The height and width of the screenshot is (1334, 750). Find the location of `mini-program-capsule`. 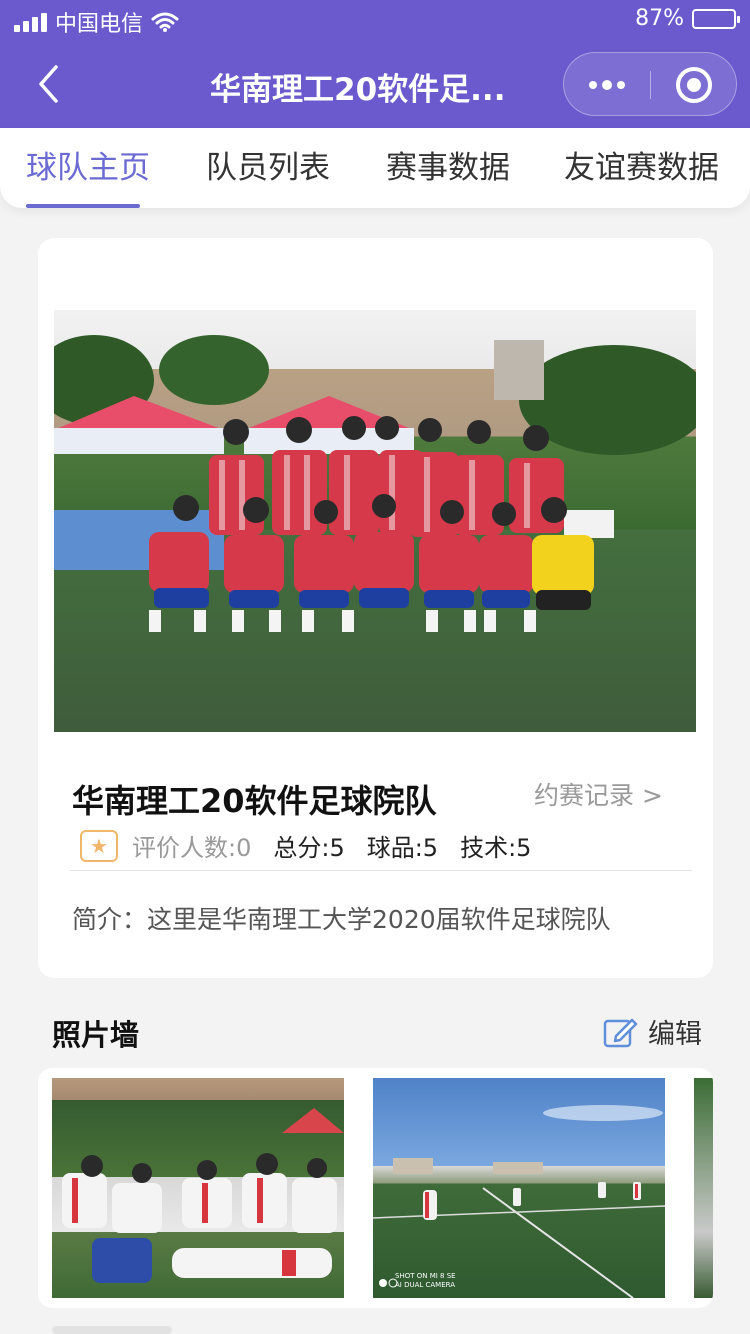

mini-program-capsule is located at coordinates (650, 84).